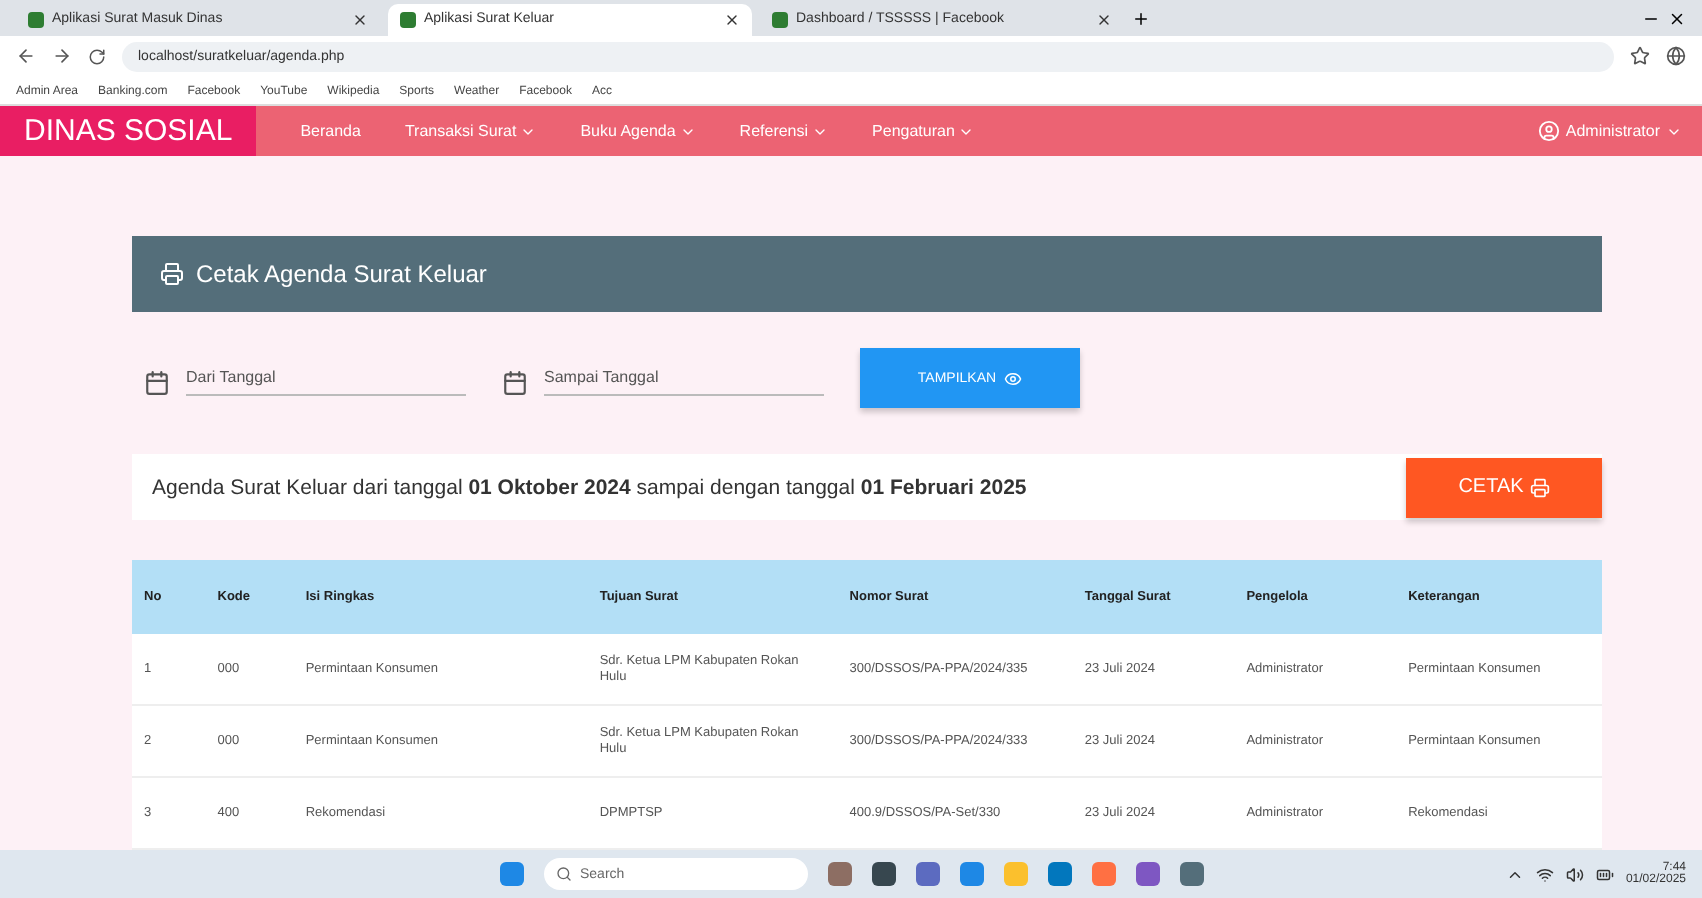  What do you see at coordinates (326, 378) in the screenshot?
I see `date-field: Dari Tanggal` at bounding box center [326, 378].